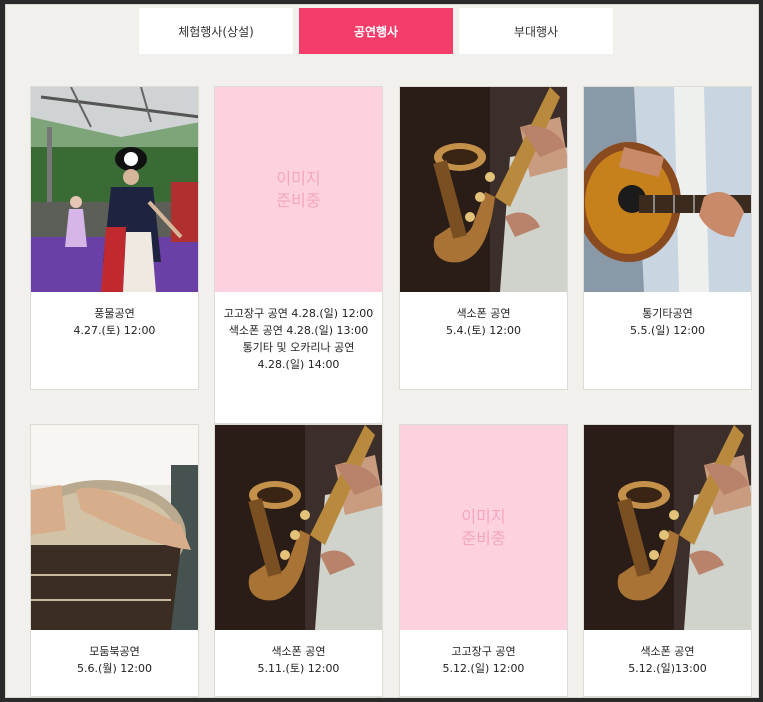 Image resolution: width=763 pixels, height=702 pixels. I want to click on event-caption: 풍물공연 4.27.(토) 12:00, so click(114, 315).